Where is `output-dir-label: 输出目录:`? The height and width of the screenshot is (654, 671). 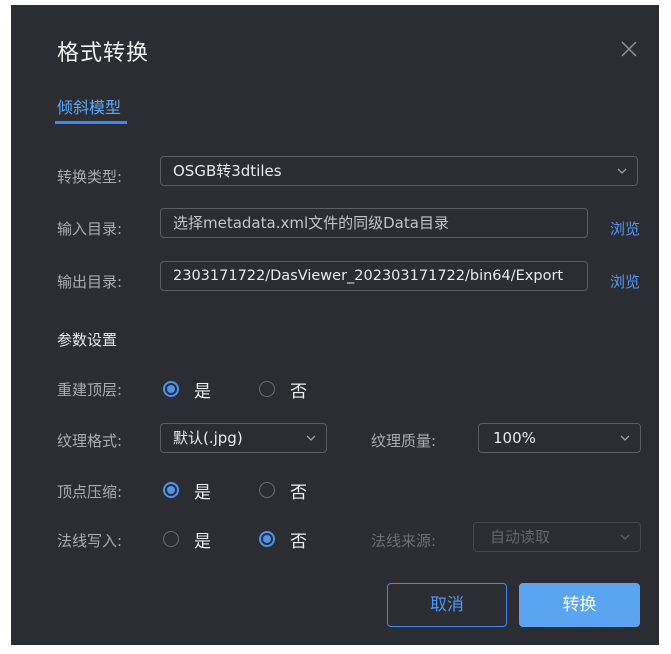 output-dir-label: 输出目录: is located at coordinates (90, 282).